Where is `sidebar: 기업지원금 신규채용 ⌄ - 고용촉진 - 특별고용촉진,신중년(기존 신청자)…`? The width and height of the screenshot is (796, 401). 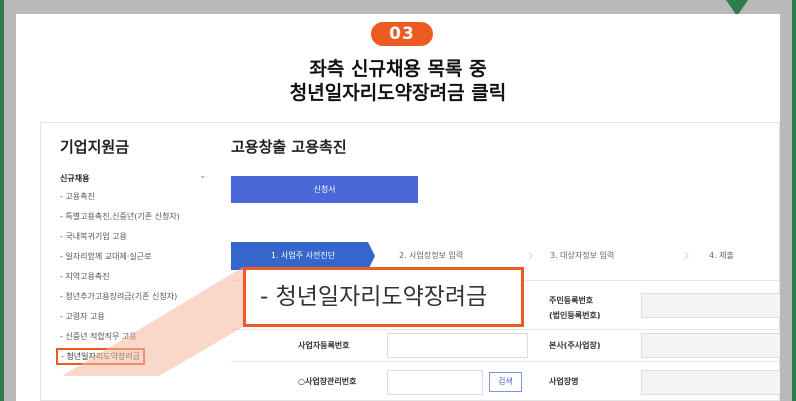 sidebar: 기업지원금 신규채용 ⌄ - 고용촉진 - 특별고용촉진,신중년(기존 신청자)… is located at coordinates (127, 262).